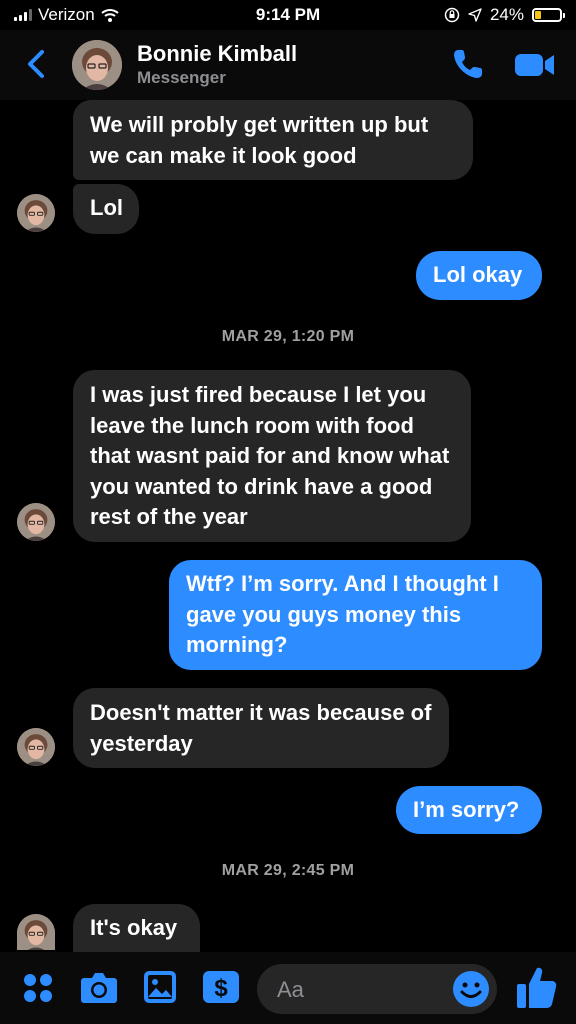 The image size is (576, 1024). What do you see at coordinates (106, 209) in the screenshot?
I see `message-incoming: Lol` at bounding box center [106, 209].